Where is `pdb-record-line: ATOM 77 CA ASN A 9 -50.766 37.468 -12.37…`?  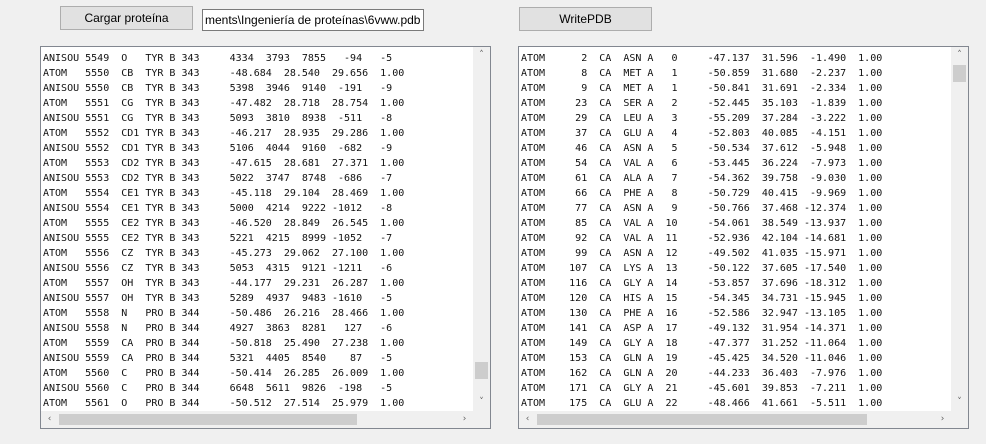
pdb-record-line: ATOM 77 CA ASN A 9 -50.766 37.468 -12.37… is located at coordinates (702, 208).